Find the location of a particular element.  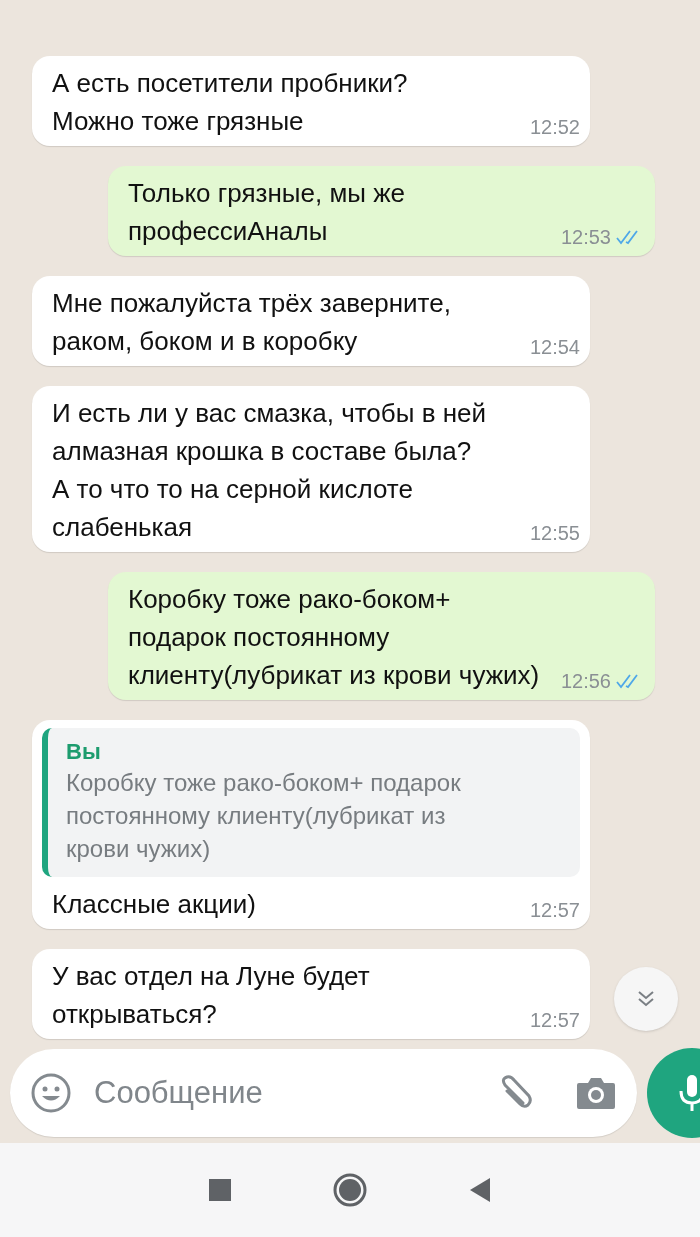

recent-apps-icon is located at coordinates (220, 1190).